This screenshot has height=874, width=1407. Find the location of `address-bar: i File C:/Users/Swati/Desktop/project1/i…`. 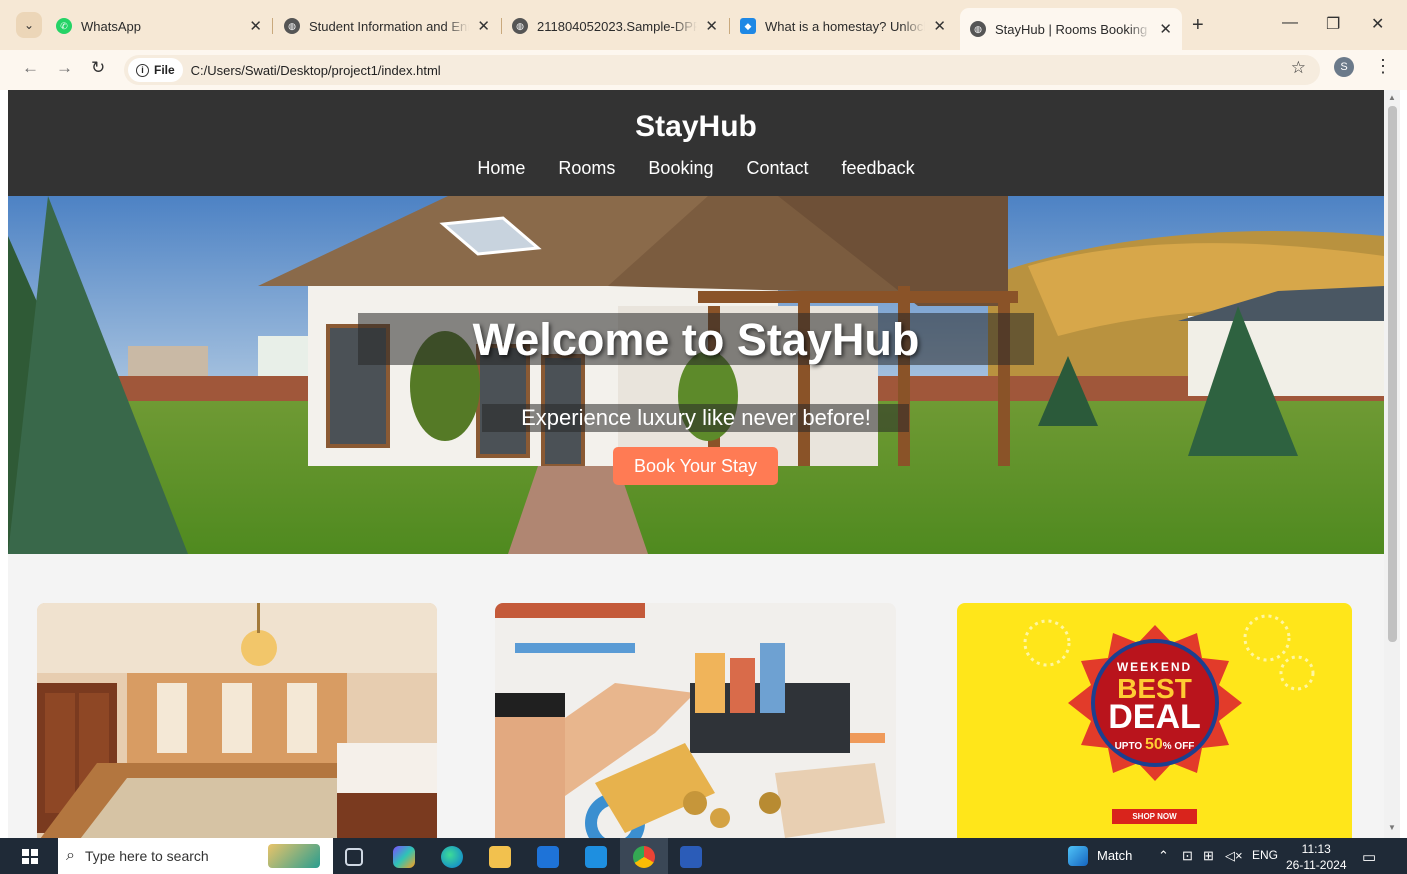

address-bar: i File C:/Users/Swati/Desktop/project1/i… is located at coordinates (722, 70).